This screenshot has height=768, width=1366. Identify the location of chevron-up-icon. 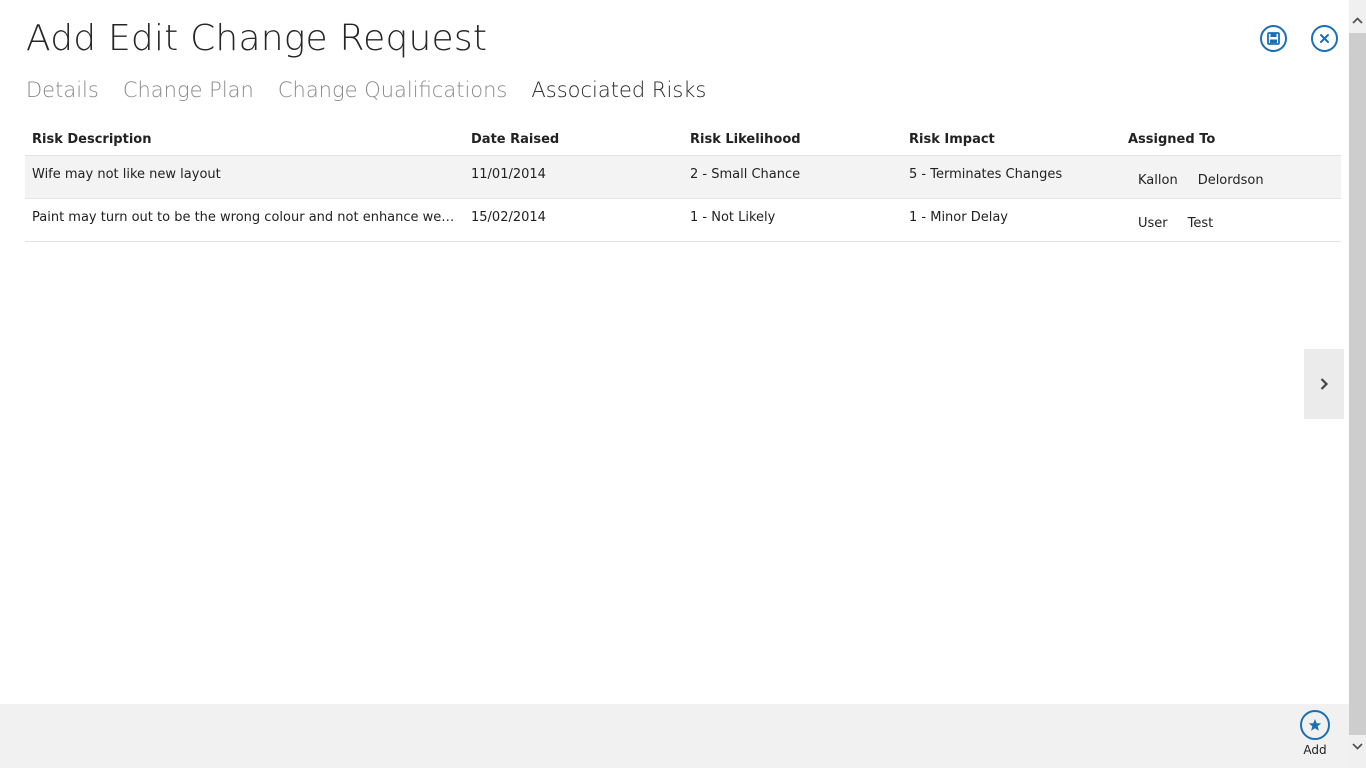
(1357, 20).